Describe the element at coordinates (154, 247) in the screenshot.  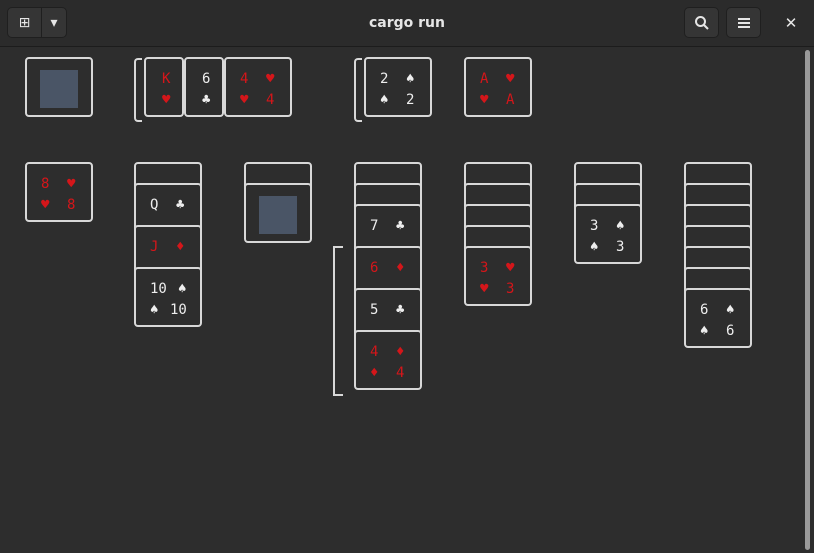
I see `card-rank: J` at that location.